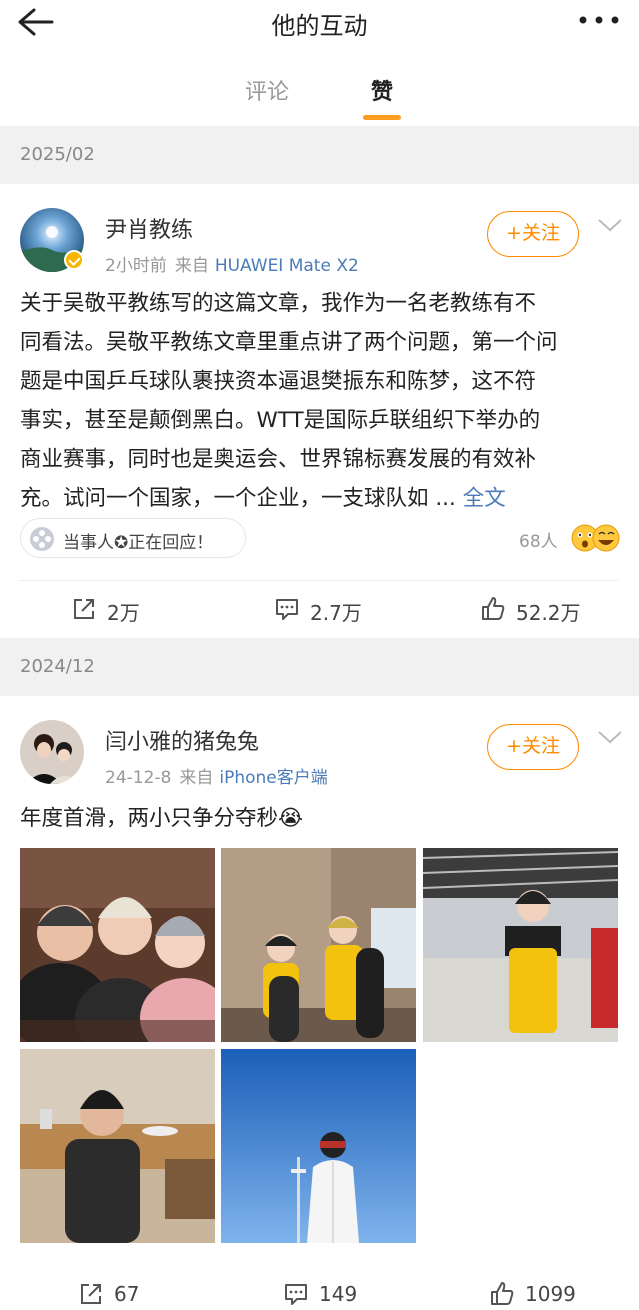 The width and height of the screenshot is (639, 1310). What do you see at coordinates (318, 945) in the screenshot?
I see `photo-kids-with-snowboards` at bounding box center [318, 945].